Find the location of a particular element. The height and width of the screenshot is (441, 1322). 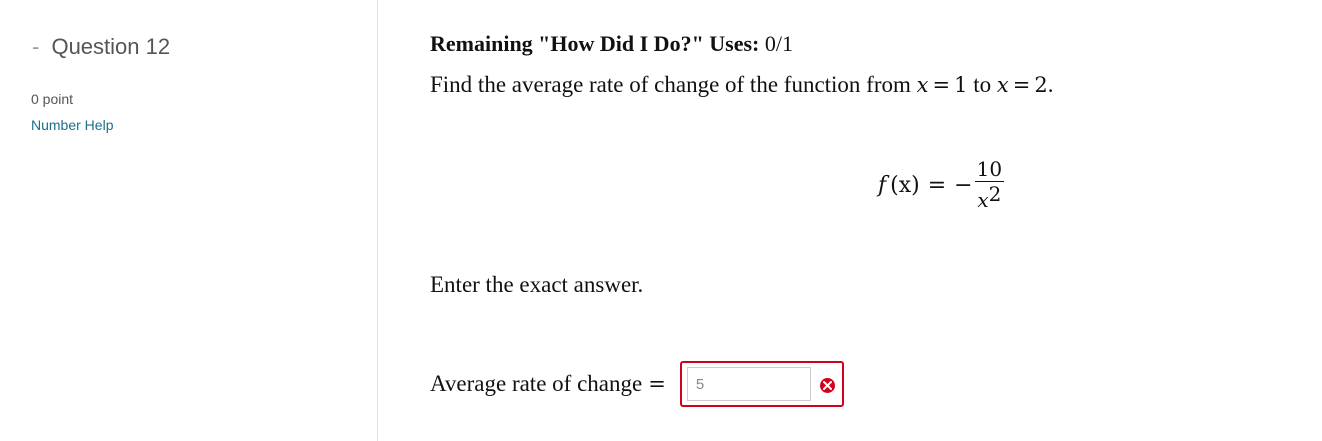

formula-arg: (x) is located at coordinates (905, 185).